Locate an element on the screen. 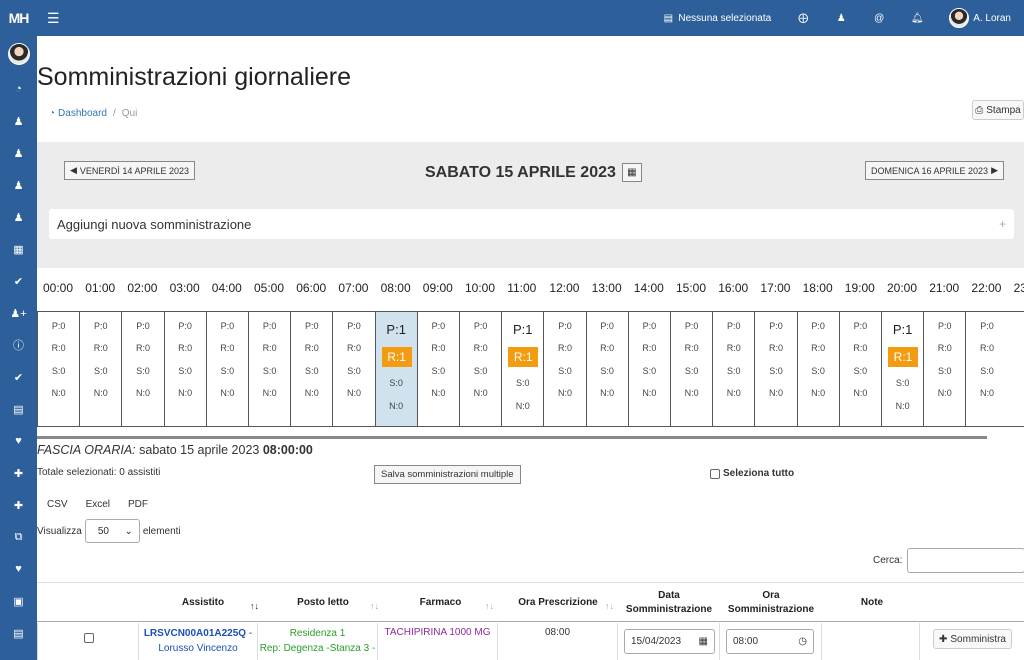  time-input: 08:00 ◷ is located at coordinates (770, 641).